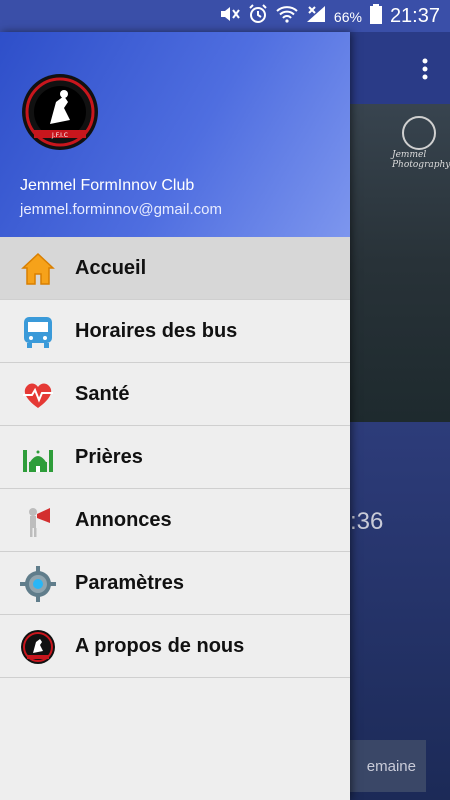  I want to click on menu-item-label: Santé, so click(102, 394).